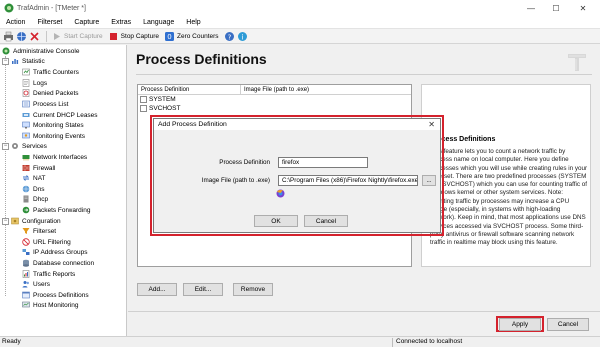  I want to click on dns-icon, so click(26, 189).